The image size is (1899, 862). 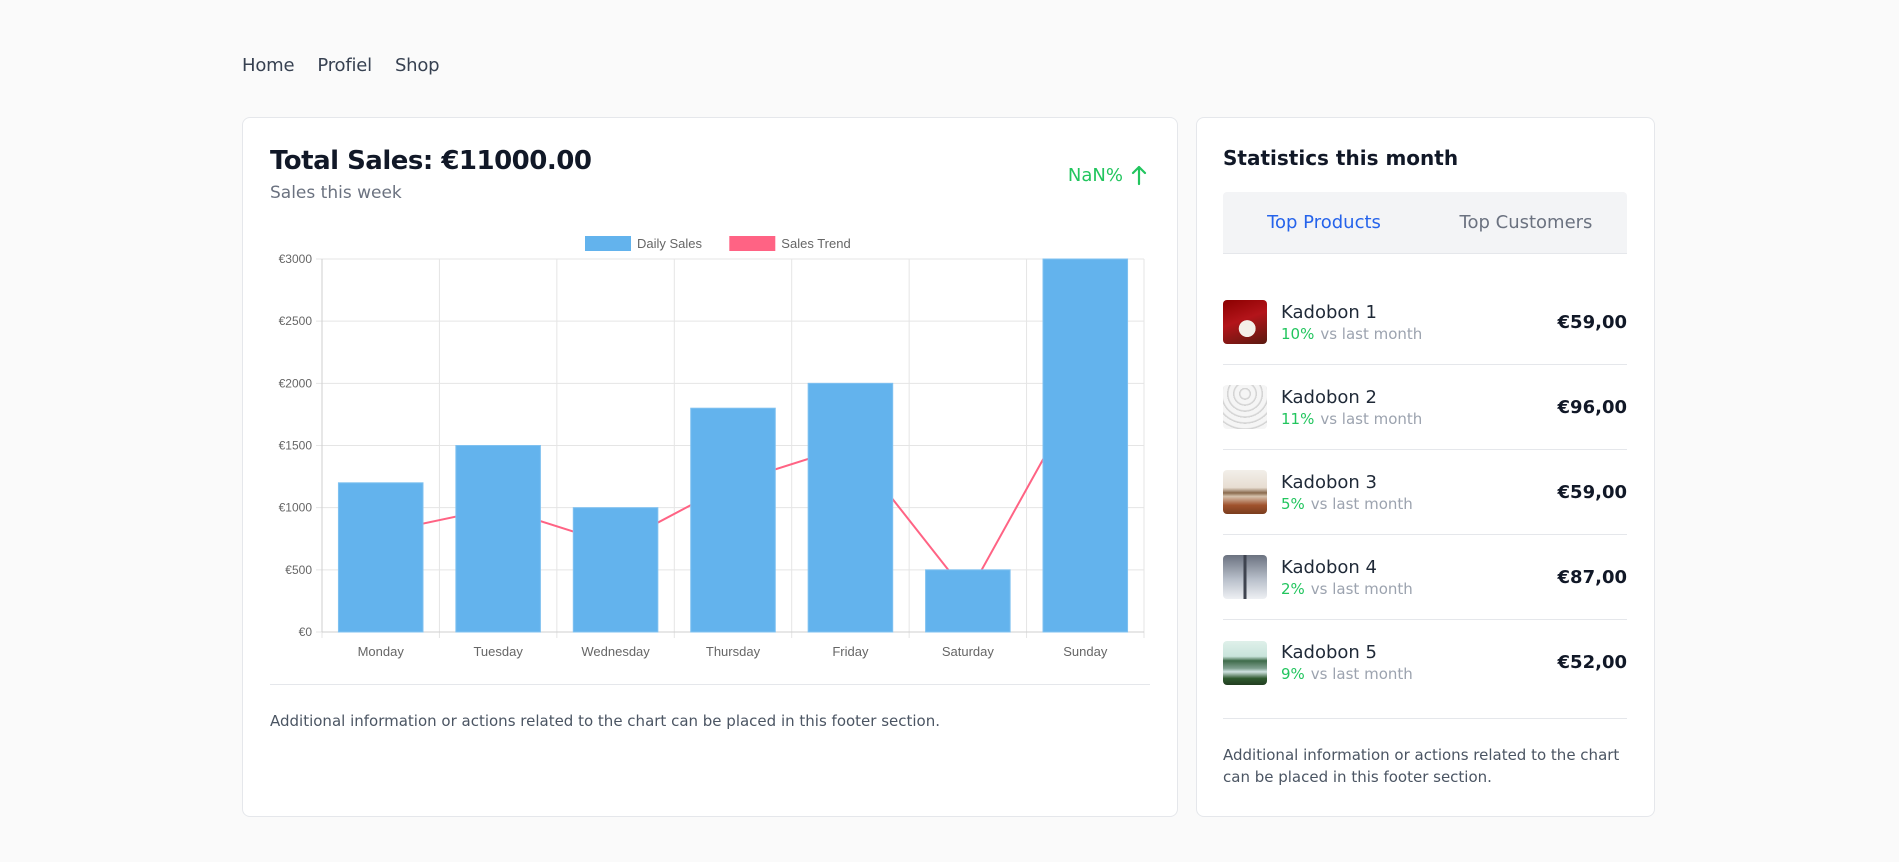 I want to click on statistics-tabs: Top Products Top Customers, so click(x=1425, y=223).